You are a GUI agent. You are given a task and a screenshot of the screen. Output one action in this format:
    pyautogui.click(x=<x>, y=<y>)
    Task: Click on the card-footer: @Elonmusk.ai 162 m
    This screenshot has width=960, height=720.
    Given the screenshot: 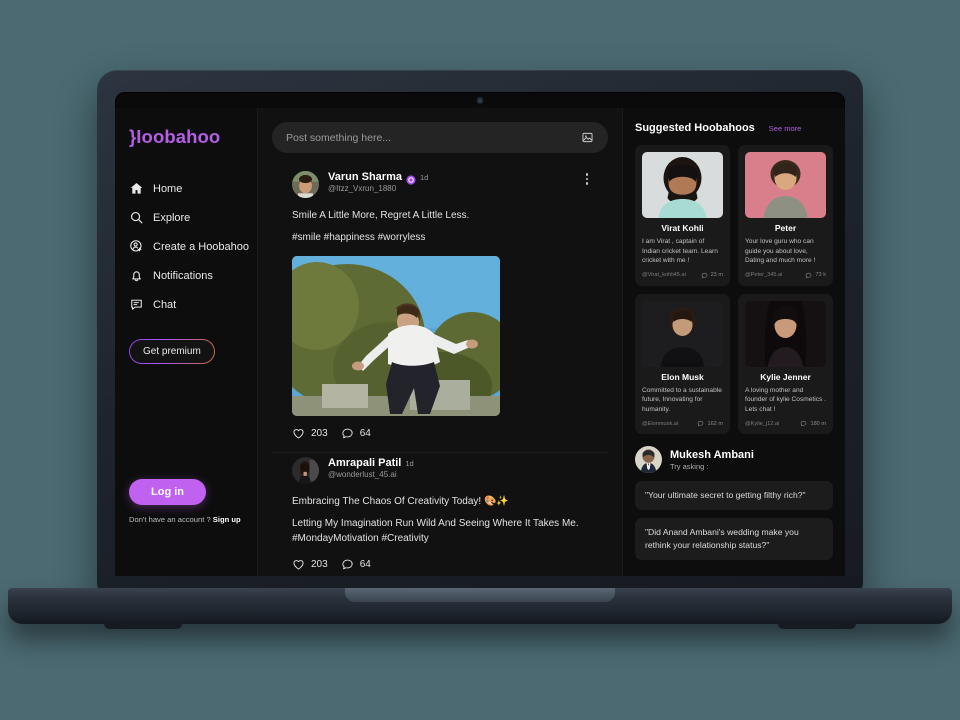 What is the action you would take?
    pyautogui.click(x=682, y=423)
    